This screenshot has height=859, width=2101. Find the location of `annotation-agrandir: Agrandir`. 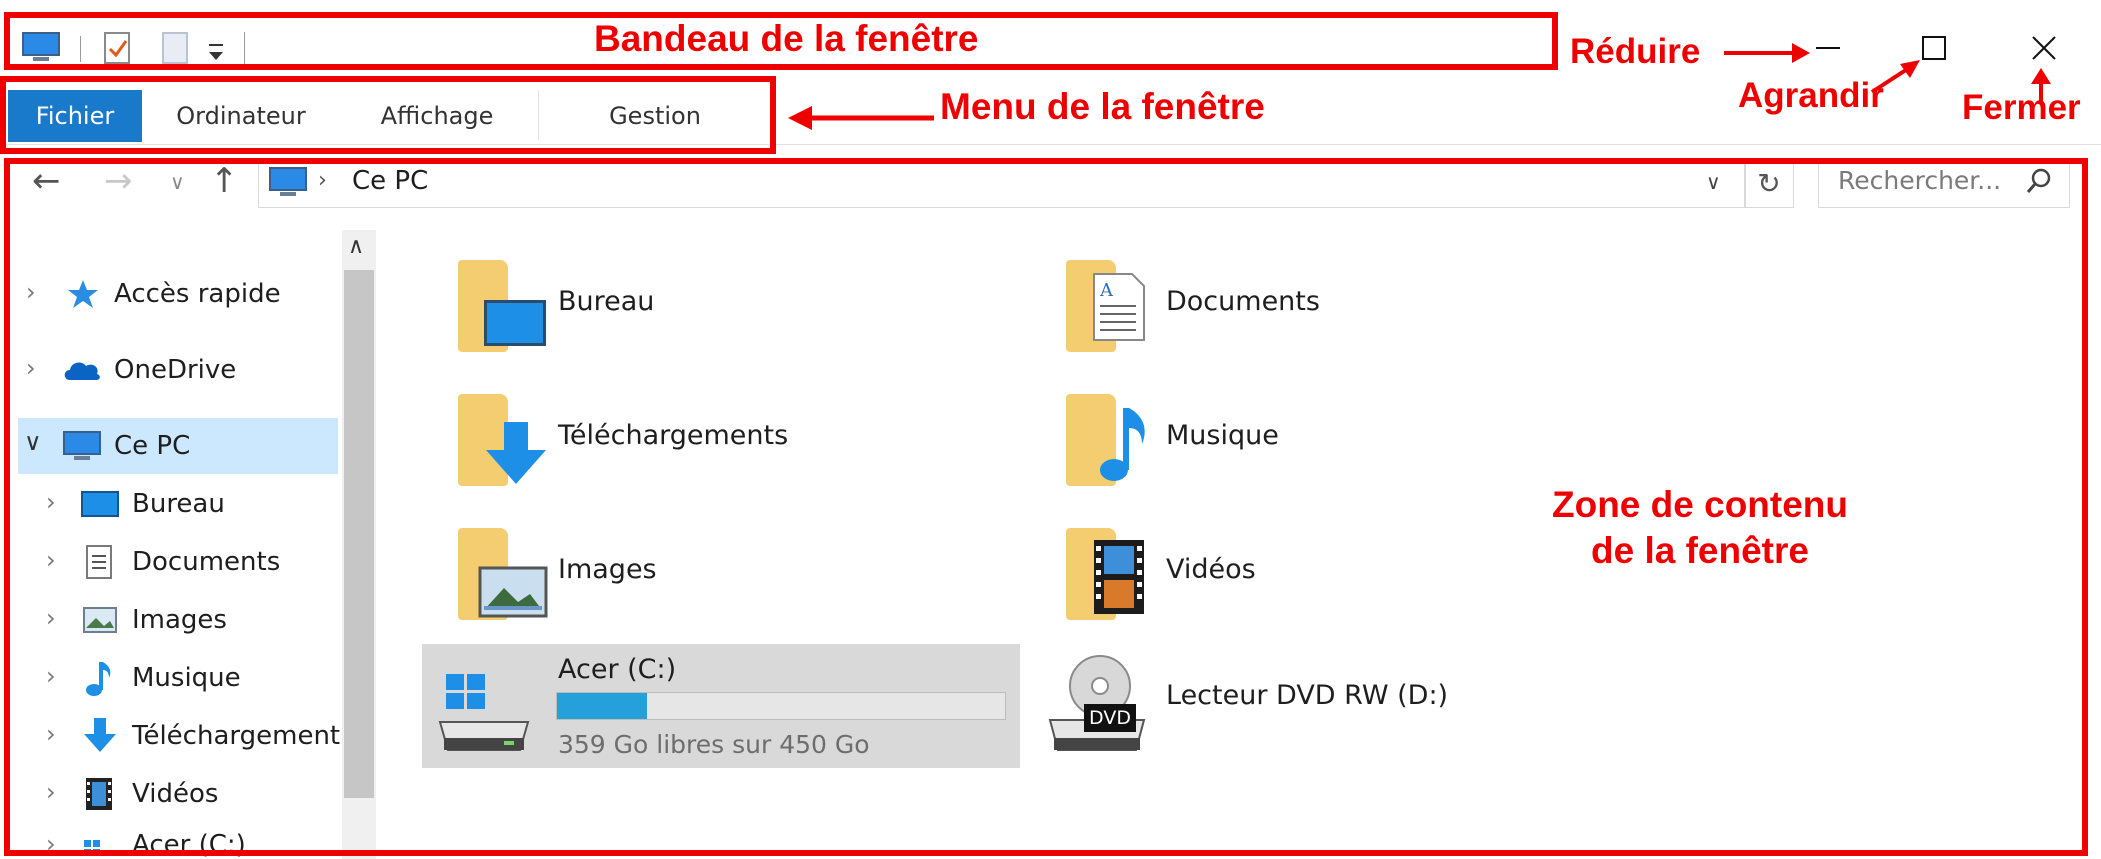

annotation-agrandir: Agrandir is located at coordinates (1811, 95).